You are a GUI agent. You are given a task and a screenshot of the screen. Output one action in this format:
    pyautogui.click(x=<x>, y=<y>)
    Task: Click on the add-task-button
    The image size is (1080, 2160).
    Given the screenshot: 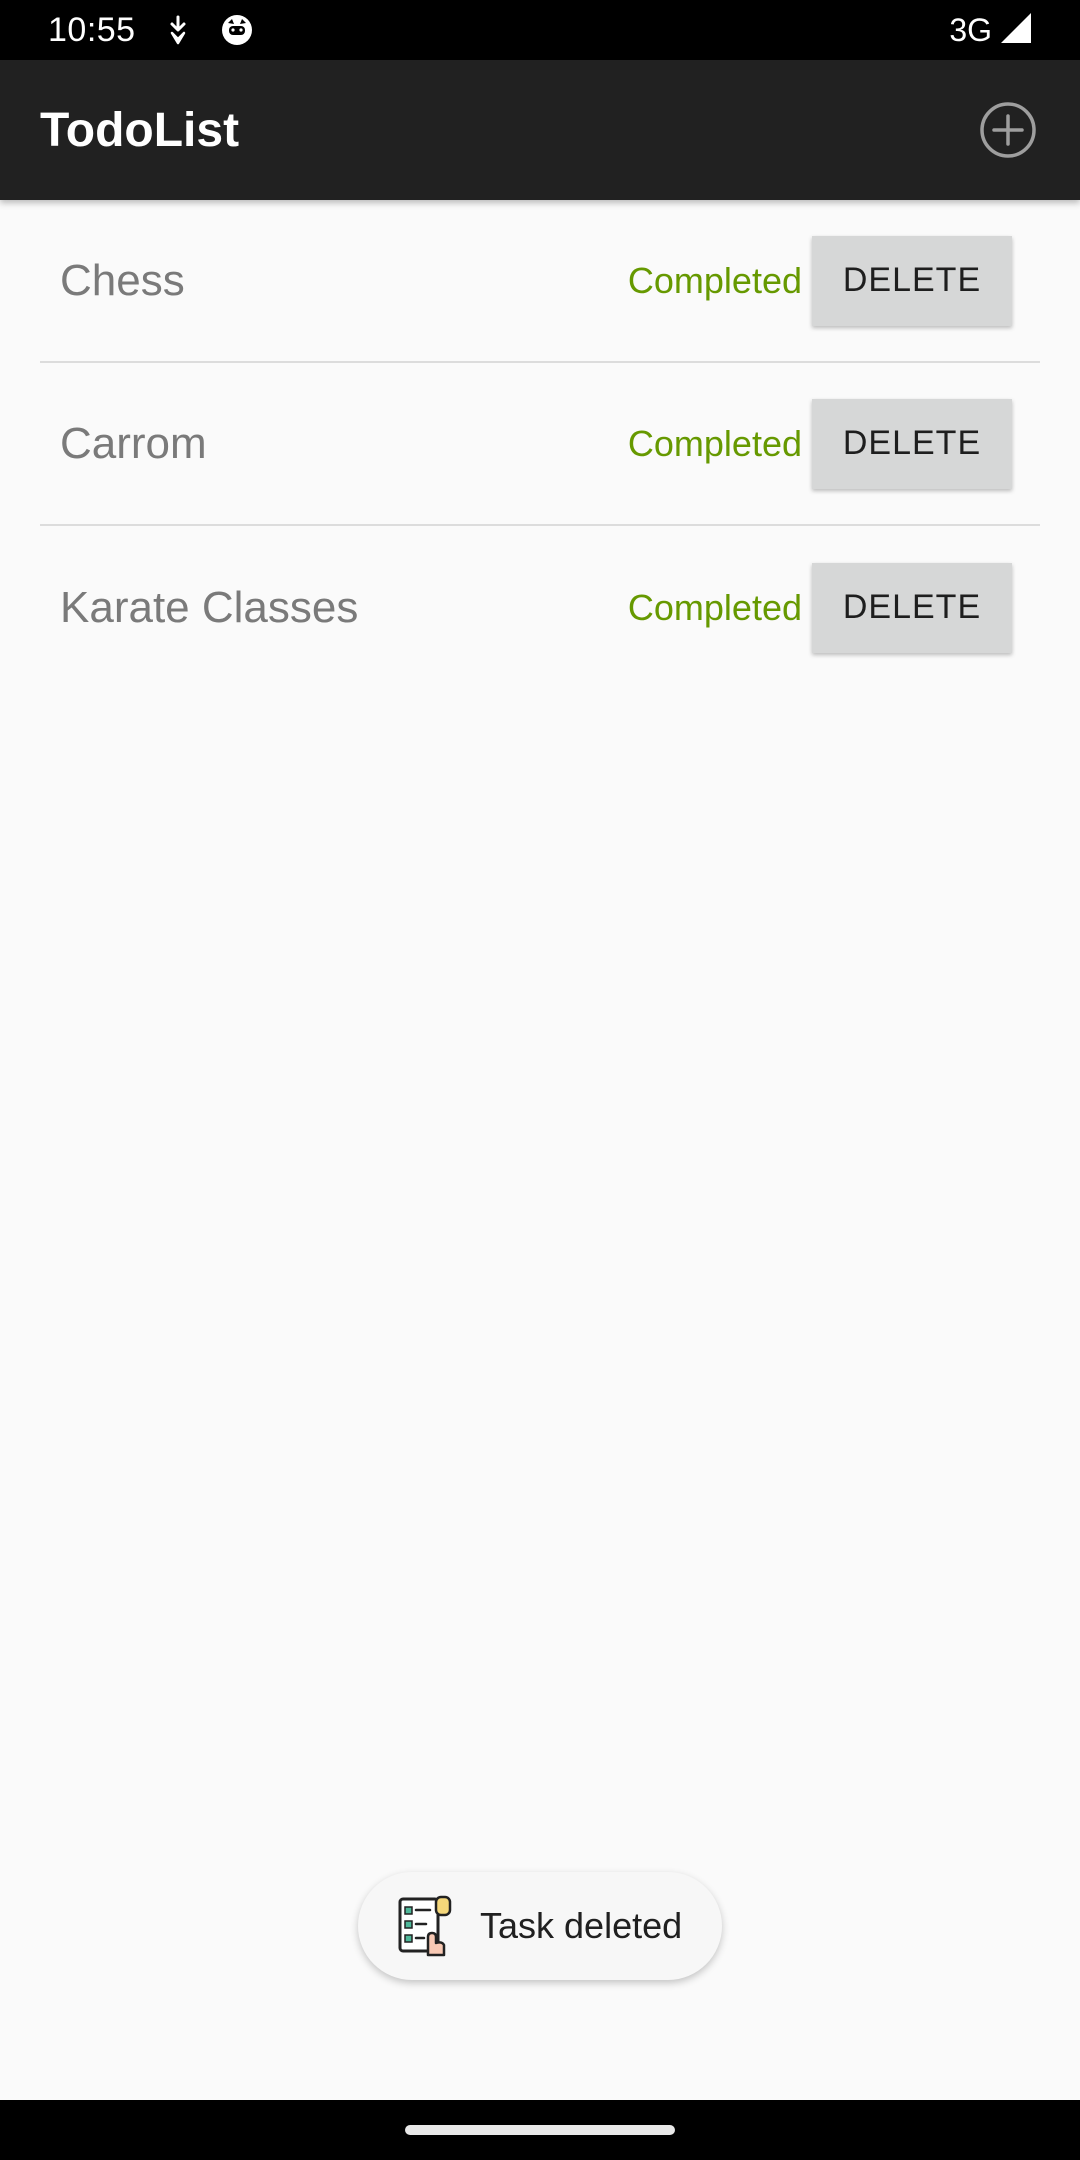 What is the action you would take?
    pyautogui.click(x=1008, y=130)
    